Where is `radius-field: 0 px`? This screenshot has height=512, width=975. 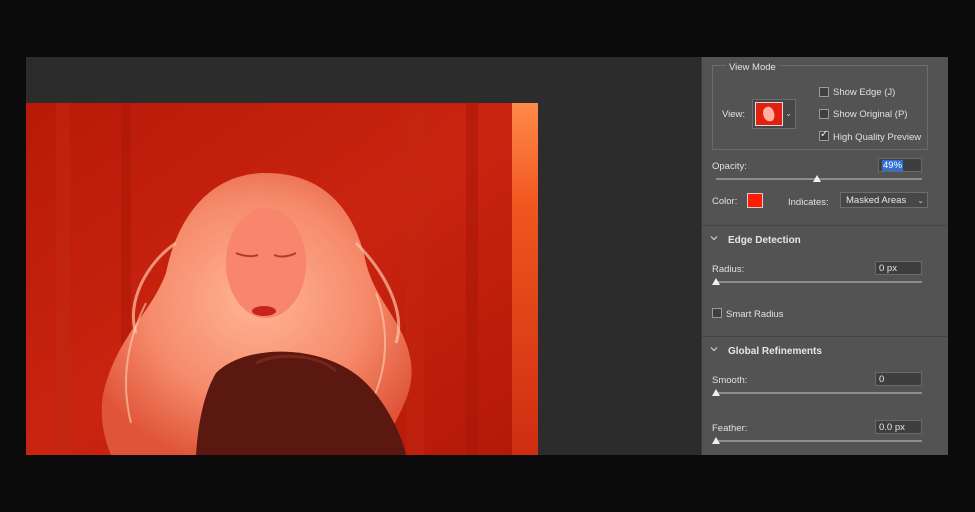 radius-field: 0 px is located at coordinates (898, 268).